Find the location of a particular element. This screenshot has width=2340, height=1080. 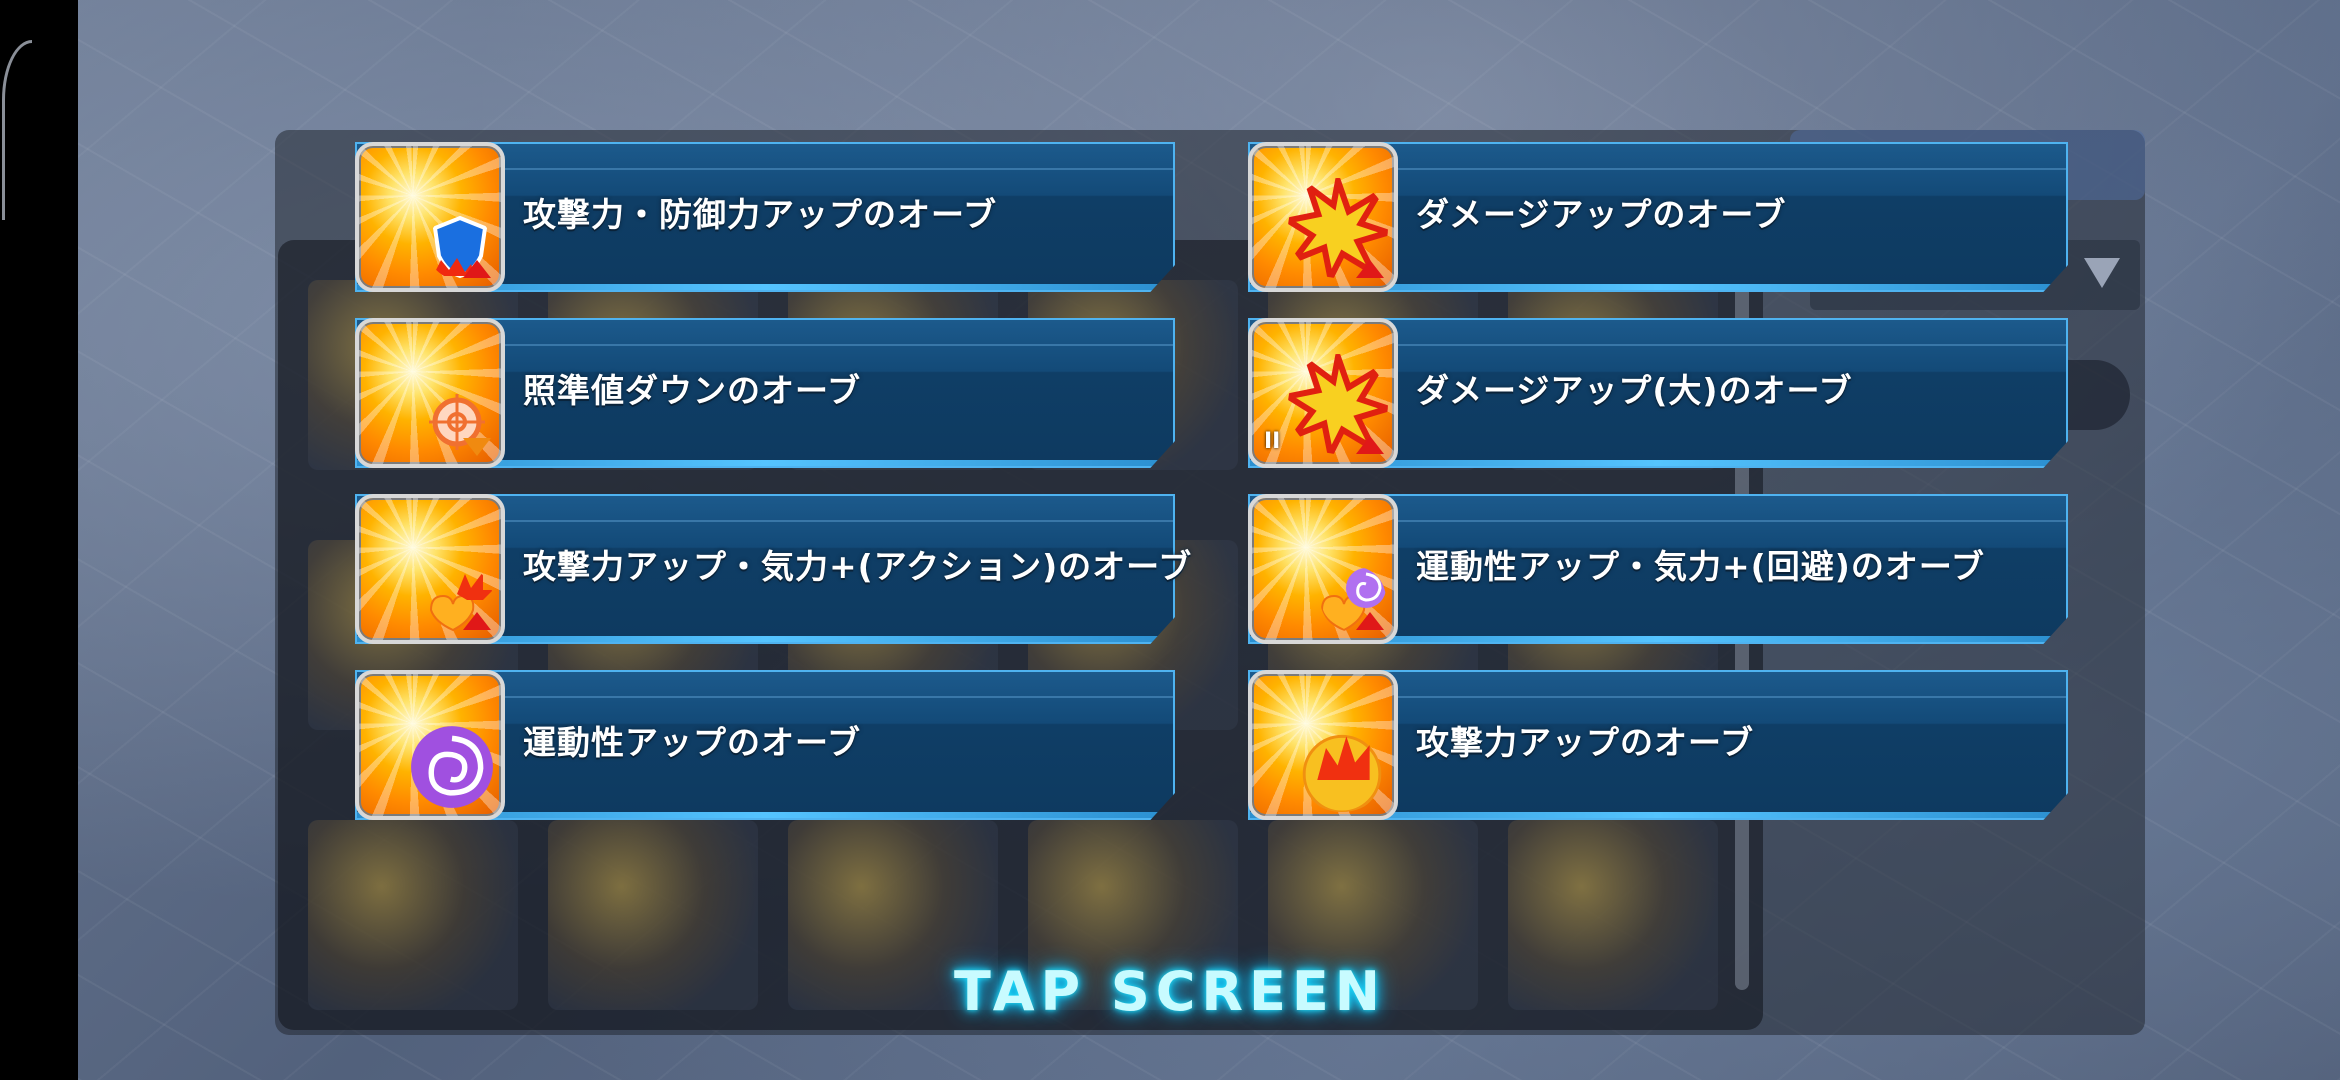

orb-label: 攻撃力アップ・気力+(アクション)のオーブ is located at coordinates (858, 566).